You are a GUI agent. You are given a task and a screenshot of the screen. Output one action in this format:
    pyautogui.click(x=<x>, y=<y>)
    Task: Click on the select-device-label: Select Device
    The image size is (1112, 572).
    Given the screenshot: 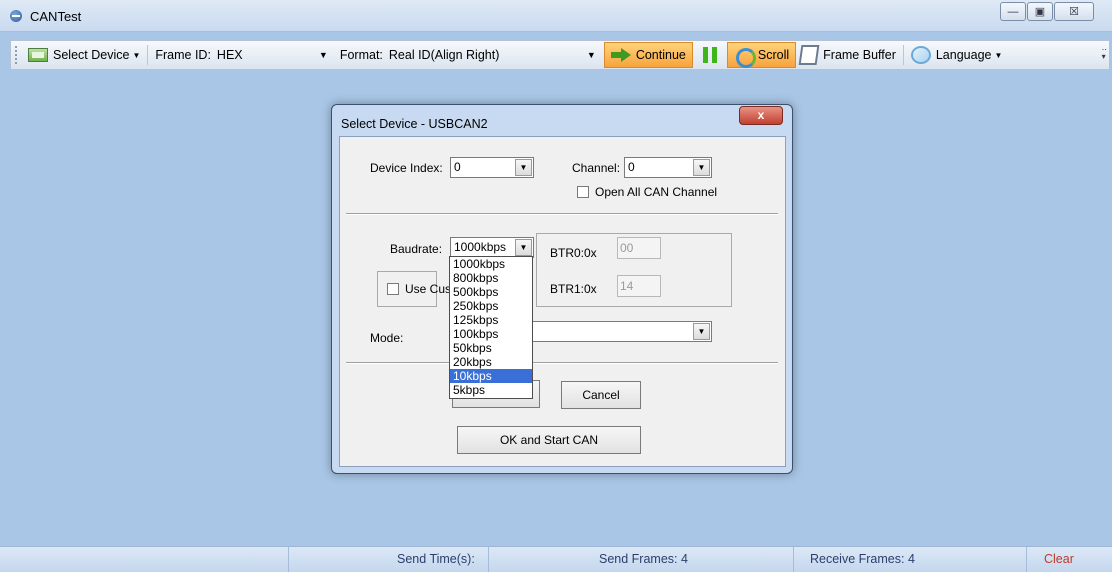 What is the action you would take?
    pyautogui.click(x=91, y=55)
    